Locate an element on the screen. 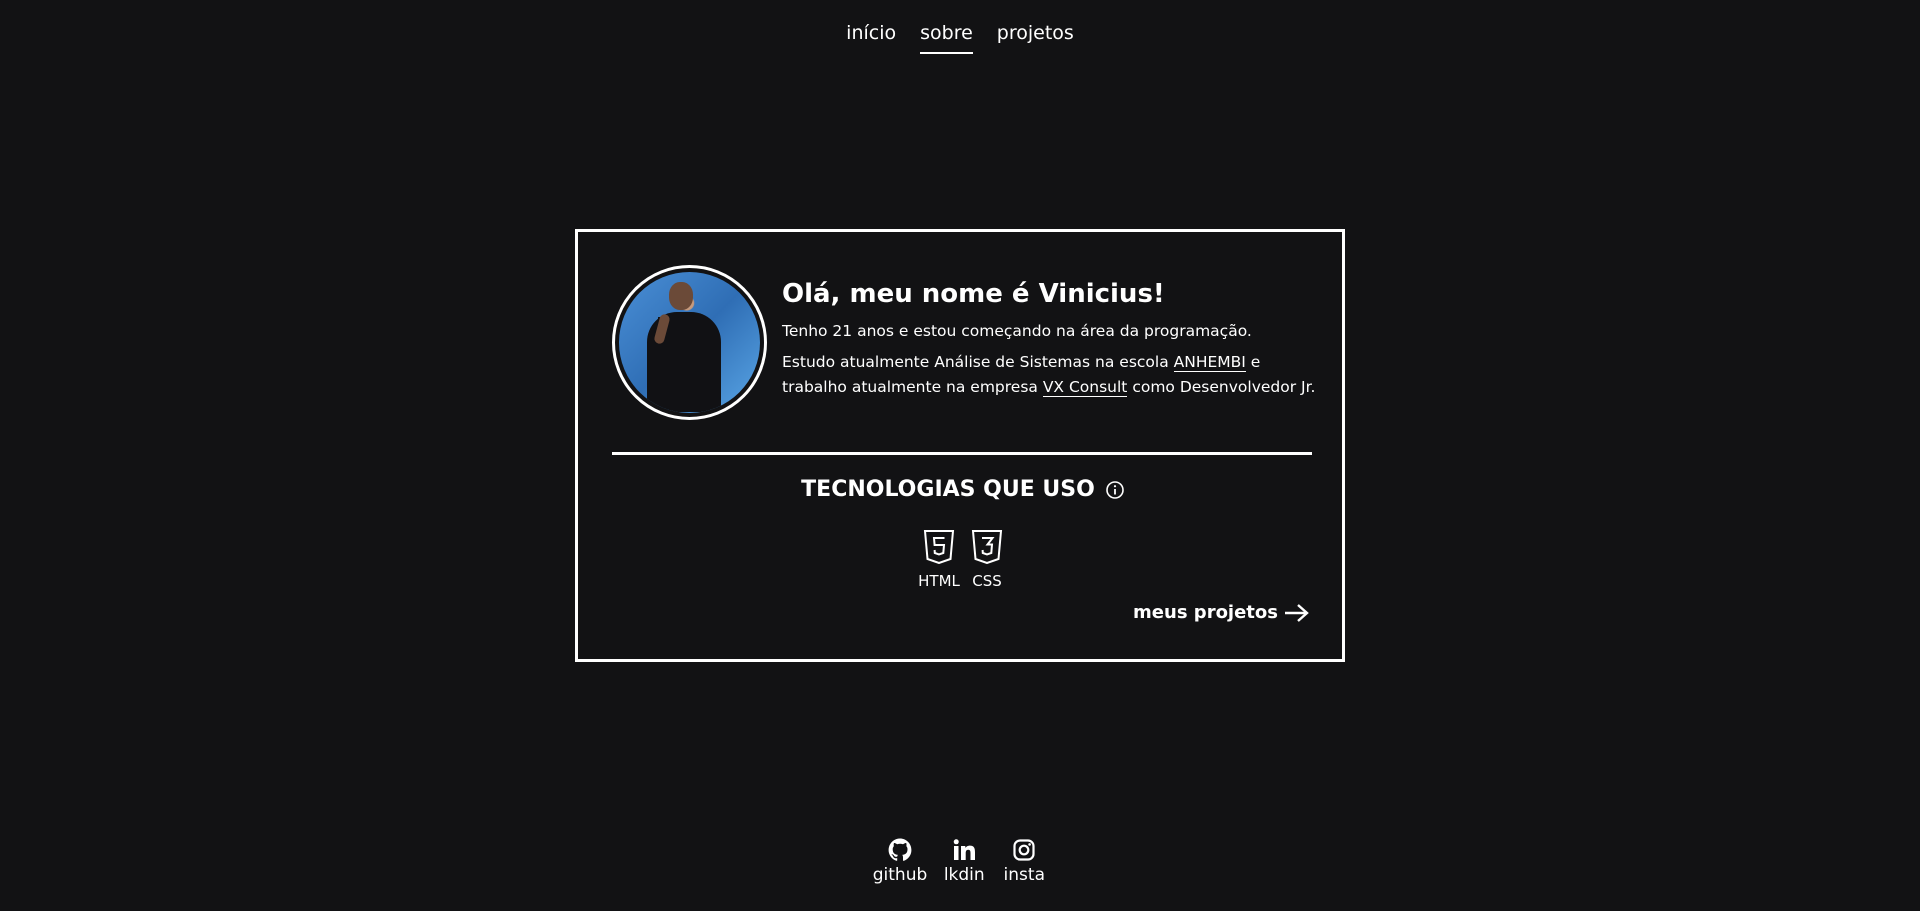 The image size is (1920, 911). html5-icon is located at coordinates (939, 547).